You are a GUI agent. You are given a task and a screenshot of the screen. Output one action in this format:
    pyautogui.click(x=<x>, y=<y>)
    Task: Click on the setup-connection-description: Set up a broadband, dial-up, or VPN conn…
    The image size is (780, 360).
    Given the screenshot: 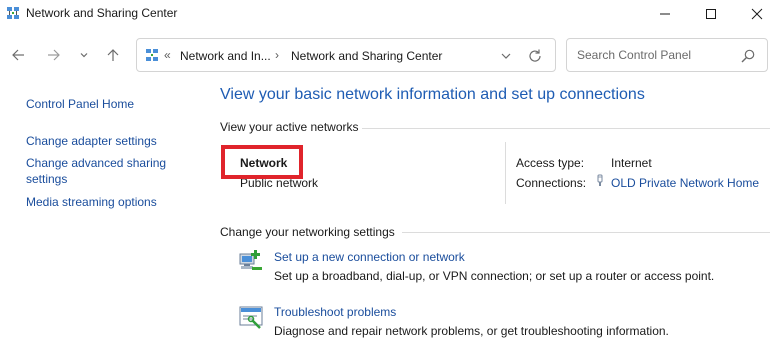 What is the action you would take?
    pyautogui.click(x=494, y=276)
    